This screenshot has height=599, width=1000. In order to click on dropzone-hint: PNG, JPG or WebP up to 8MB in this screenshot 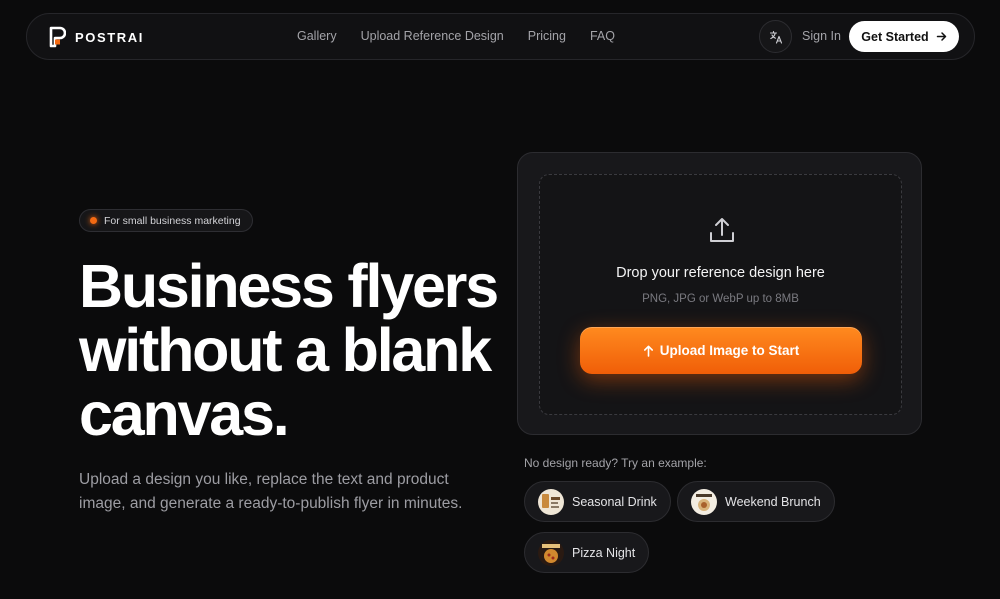, I will do `click(720, 299)`.